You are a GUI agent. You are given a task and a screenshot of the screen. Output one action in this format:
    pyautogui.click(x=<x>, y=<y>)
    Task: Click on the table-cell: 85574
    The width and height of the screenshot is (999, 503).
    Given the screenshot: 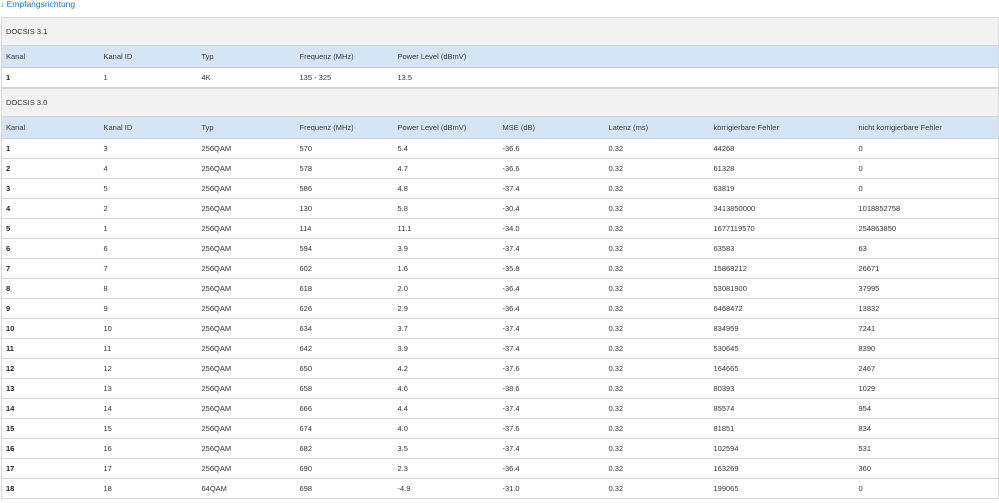 What is the action you would take?
    pyautogui.click(x=782, y=408)
    